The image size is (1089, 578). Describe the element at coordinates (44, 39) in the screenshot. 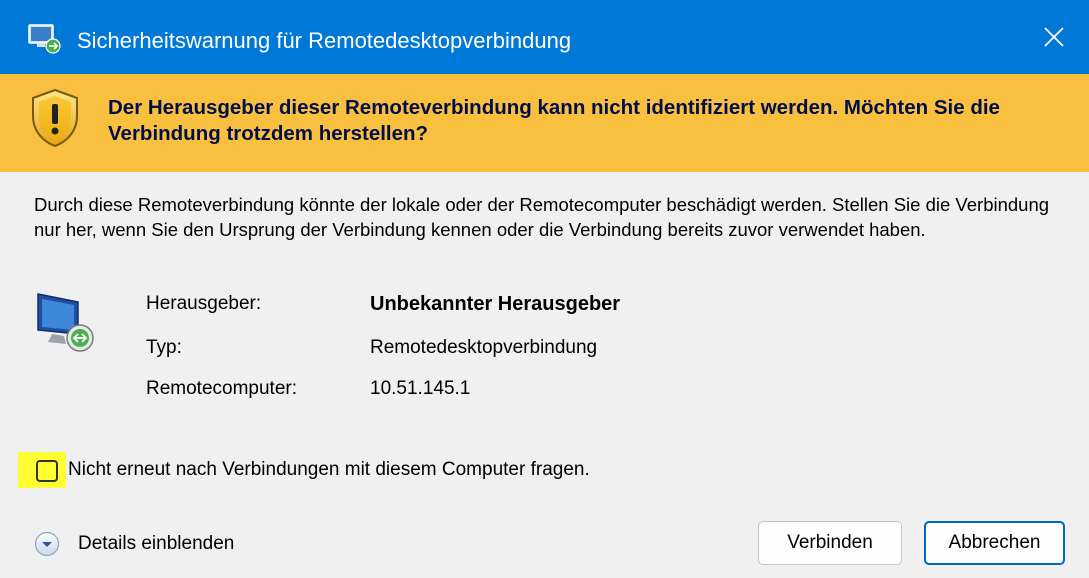

I see `remote-desktop-app-icon` at that location.